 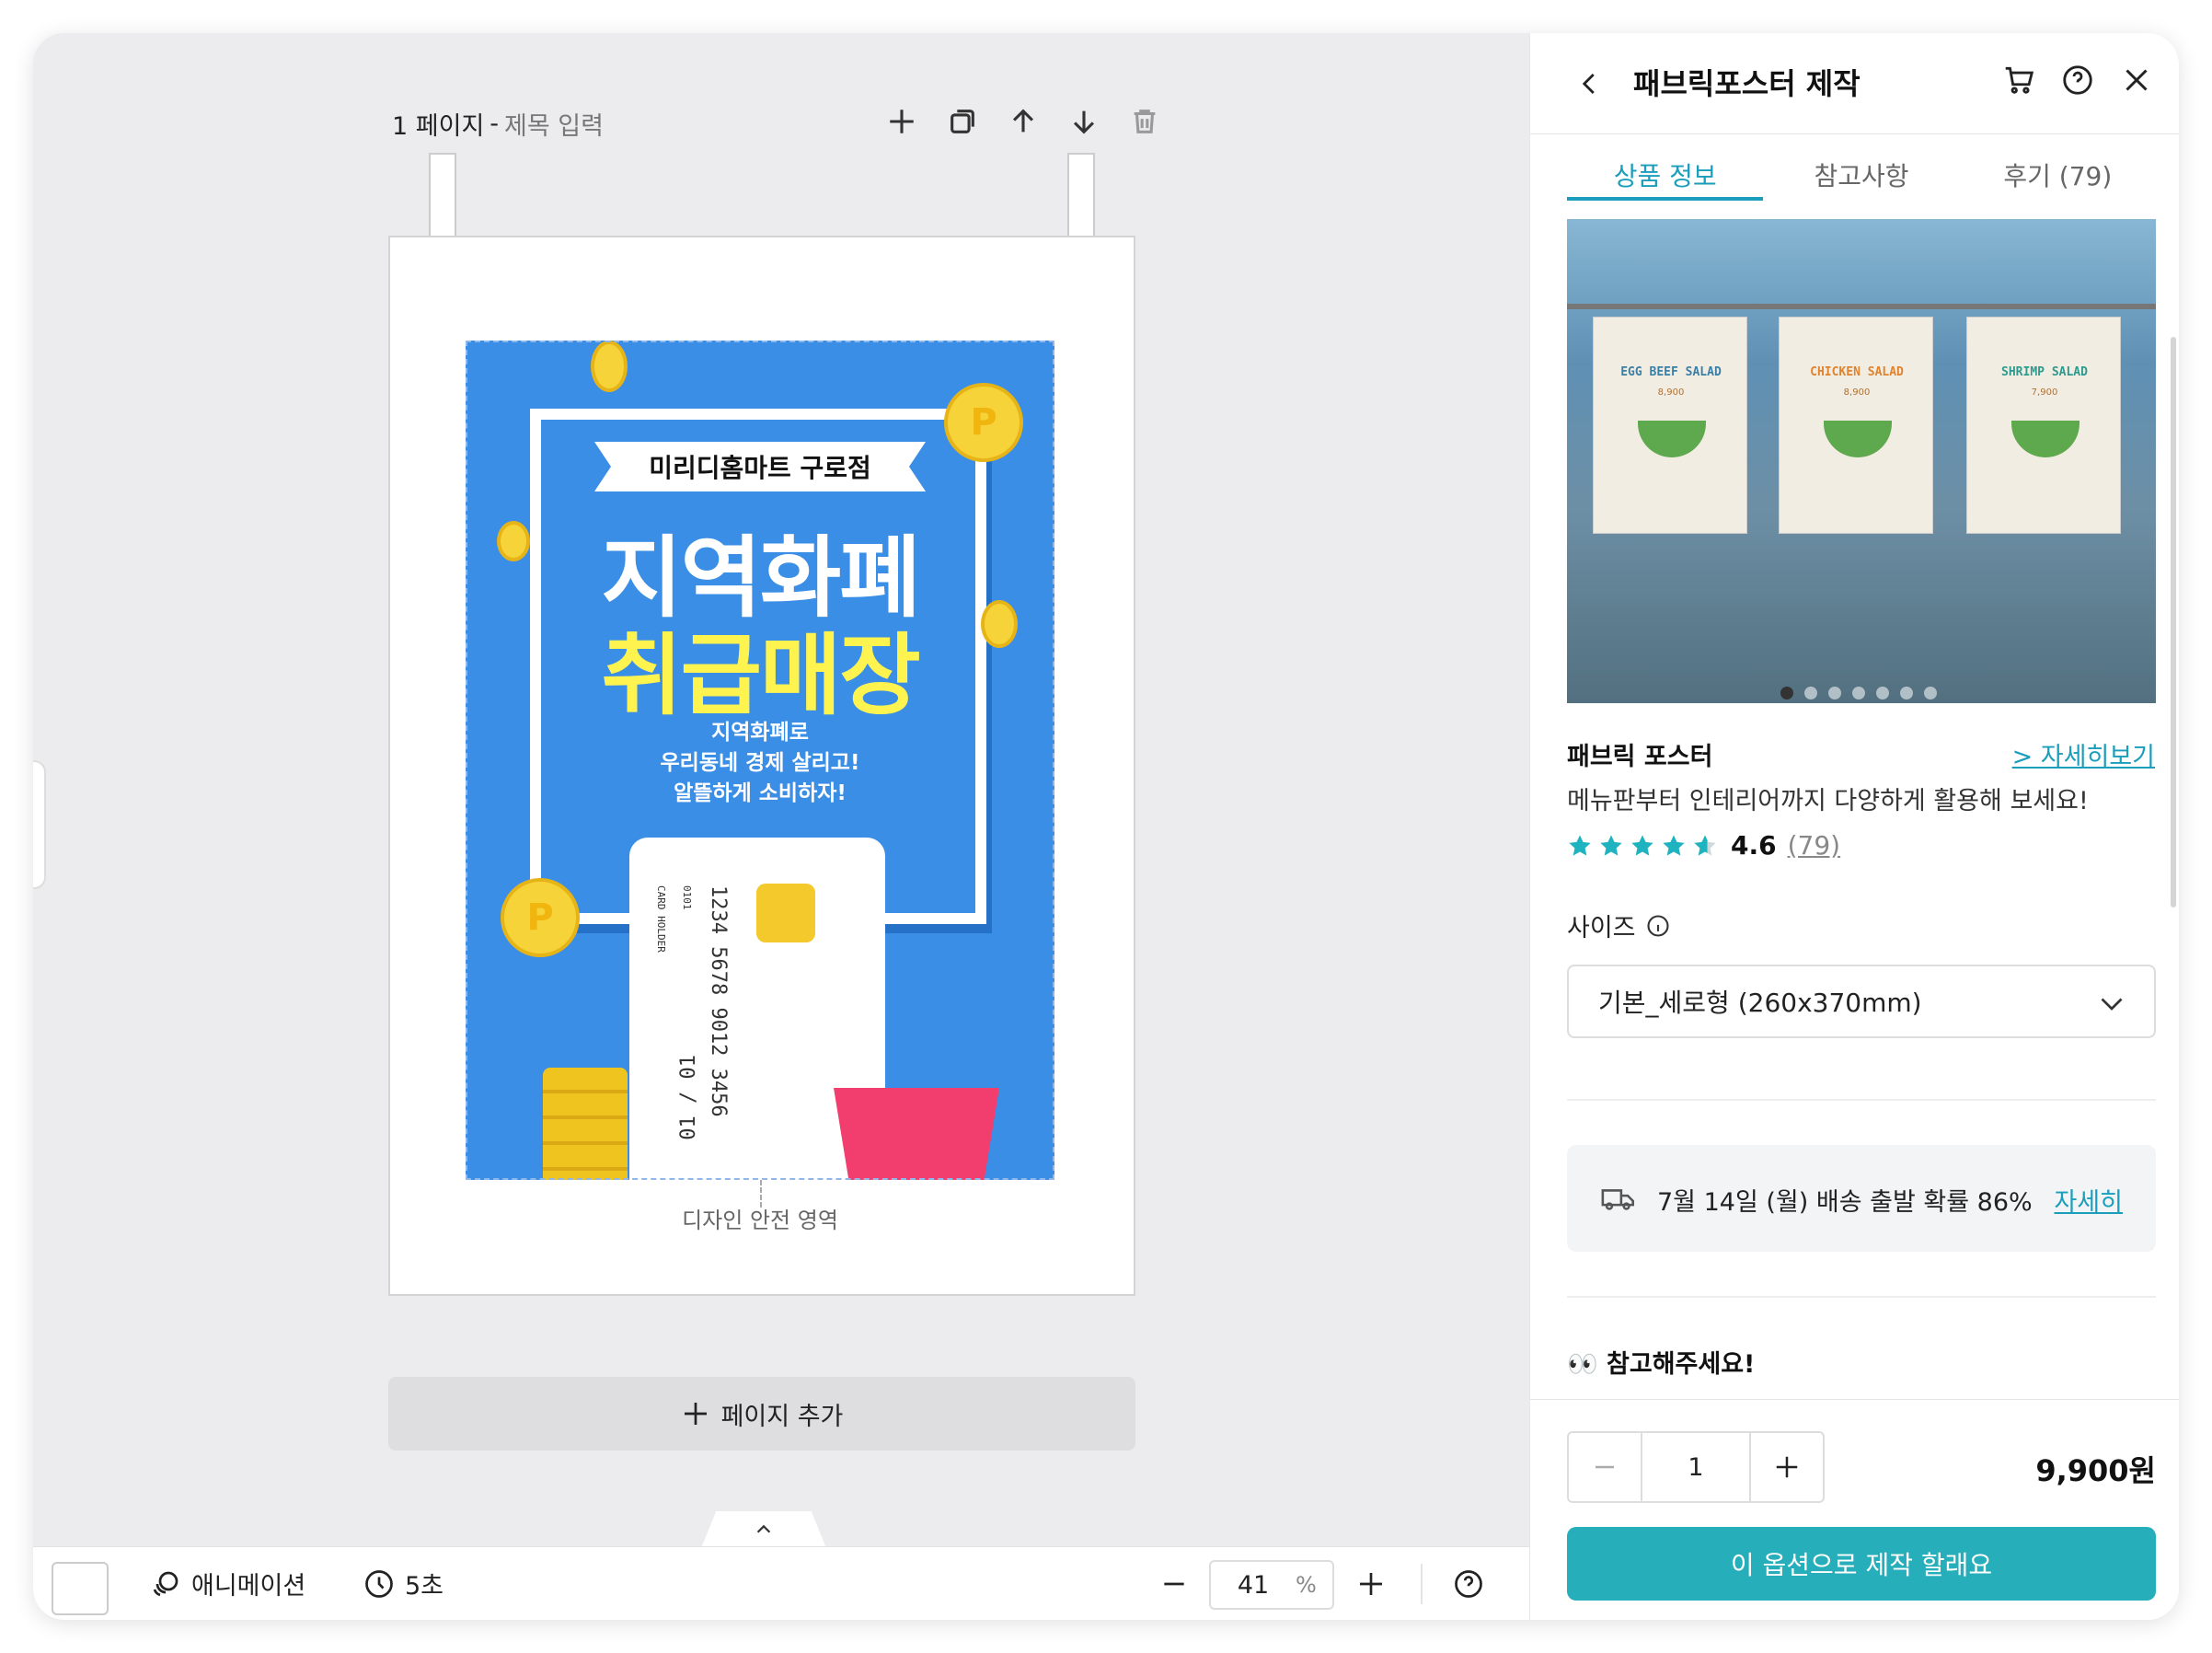 What do you see at coordinates (760, 793) in the screenshot?
I see `subcopy-line: 알뜰하게 소비하자!` at bounding box center [760, 793].